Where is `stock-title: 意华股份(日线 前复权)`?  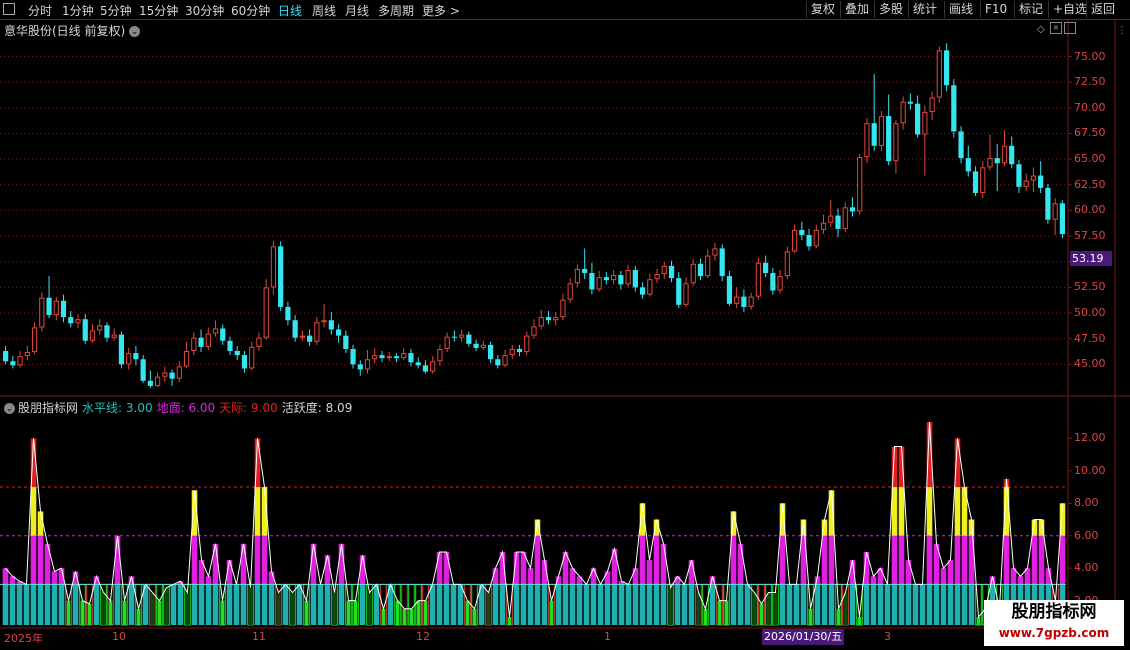 stock-title: 意华股份(日线 前复权) is located at coordinates (65, 31).